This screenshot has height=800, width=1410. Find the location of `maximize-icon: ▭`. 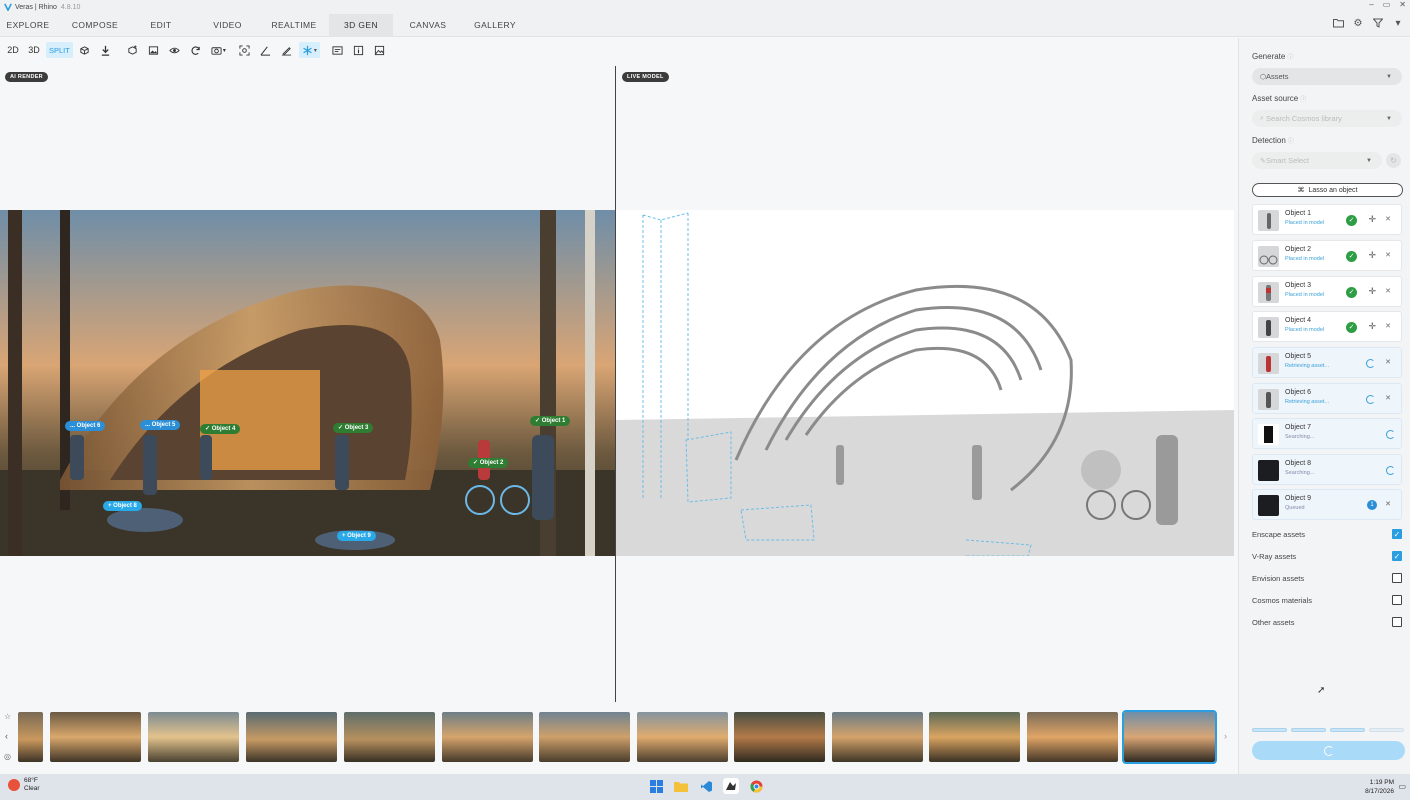

maximize-icon: ▭ is located at coordinates (1387, 4).